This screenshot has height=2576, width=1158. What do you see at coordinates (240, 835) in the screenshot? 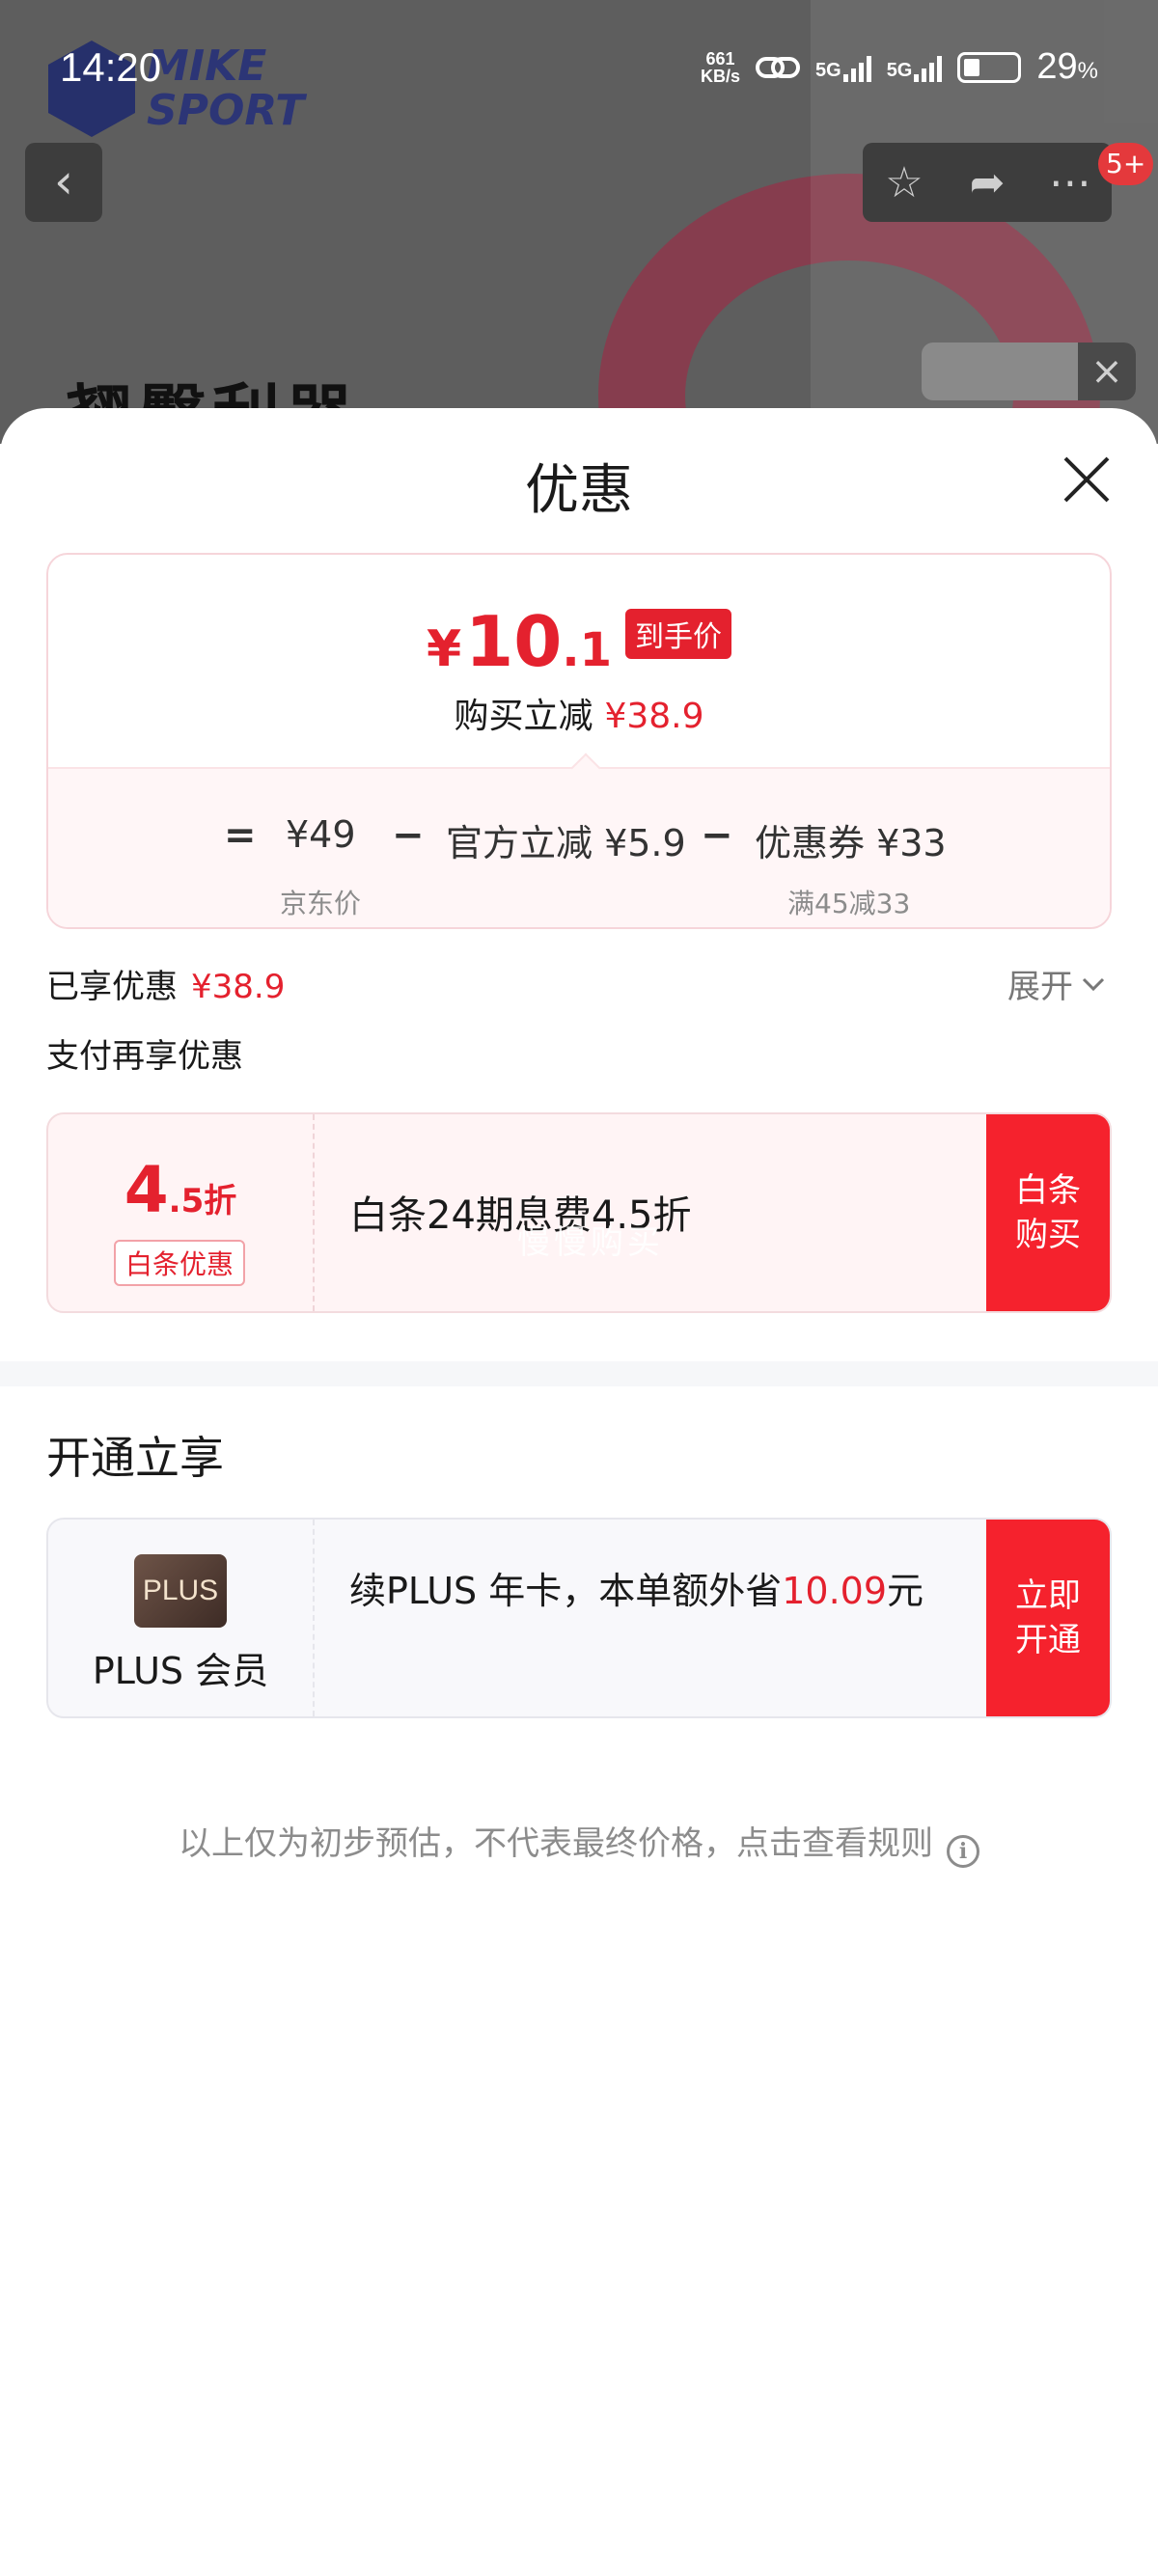
I see `equals-sign: =` at bounding box center [240, 835].